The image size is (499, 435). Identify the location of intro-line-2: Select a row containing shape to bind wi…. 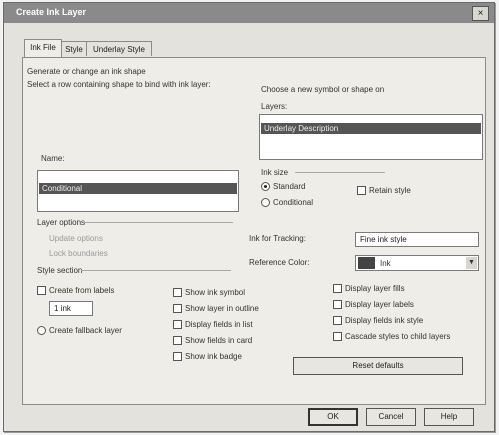
(119, 84).